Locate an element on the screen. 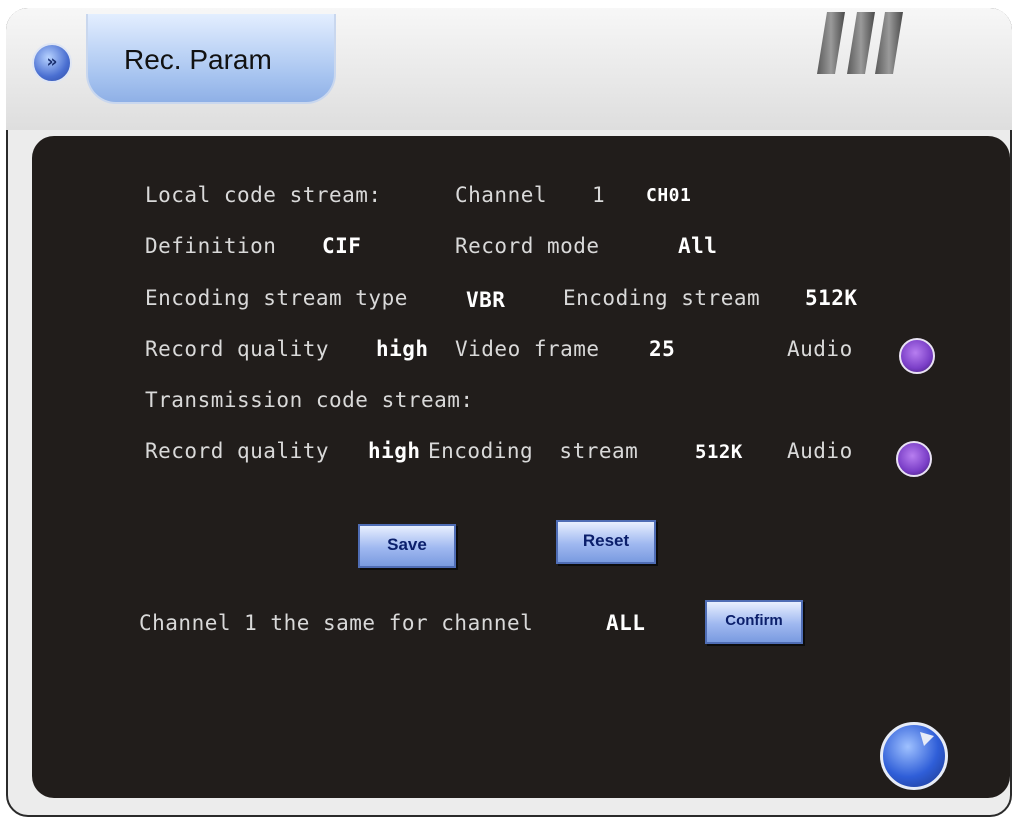 The height and width of the screenshot is (823, 1020). record-quality-label: Record quality is located at coordinates (237, 349).